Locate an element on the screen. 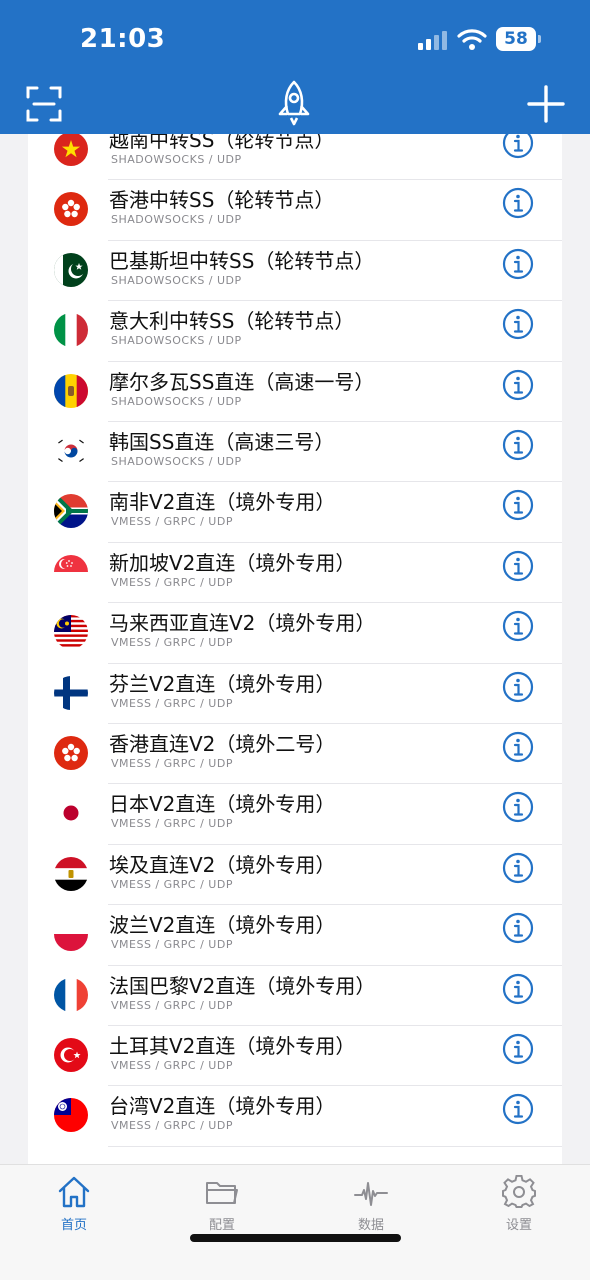 The height and width of the screenshot is (1280, 590). flag-hongkong-icon is located at coordinates (71, 209).